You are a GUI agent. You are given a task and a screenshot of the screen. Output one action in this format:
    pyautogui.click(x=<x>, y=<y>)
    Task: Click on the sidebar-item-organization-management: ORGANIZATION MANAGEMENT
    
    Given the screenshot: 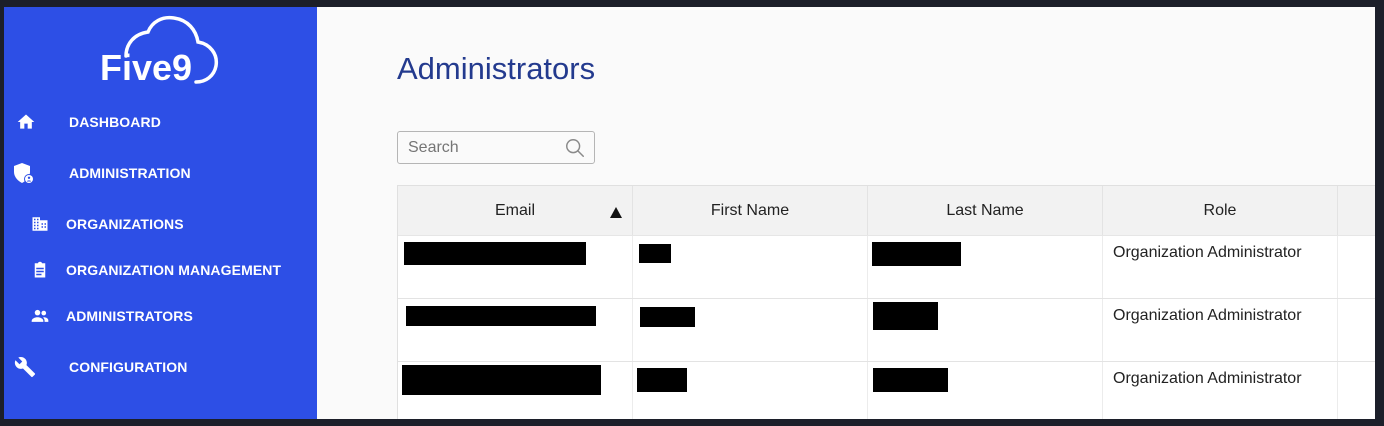 What is the action you would take?
    pyautogui.click(x=160, y=270)
    